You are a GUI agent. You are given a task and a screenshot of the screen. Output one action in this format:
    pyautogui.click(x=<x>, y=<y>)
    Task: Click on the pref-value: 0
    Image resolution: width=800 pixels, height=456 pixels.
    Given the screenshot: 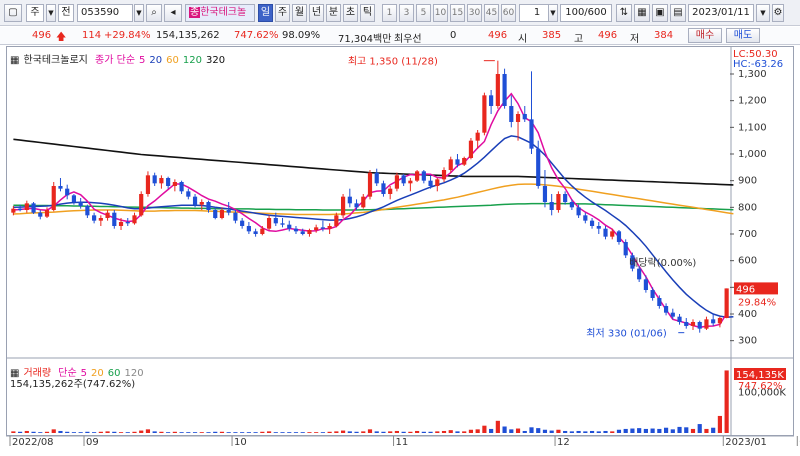 What is the action you would take?
    pyautogui.click(x=453, y=35)
    